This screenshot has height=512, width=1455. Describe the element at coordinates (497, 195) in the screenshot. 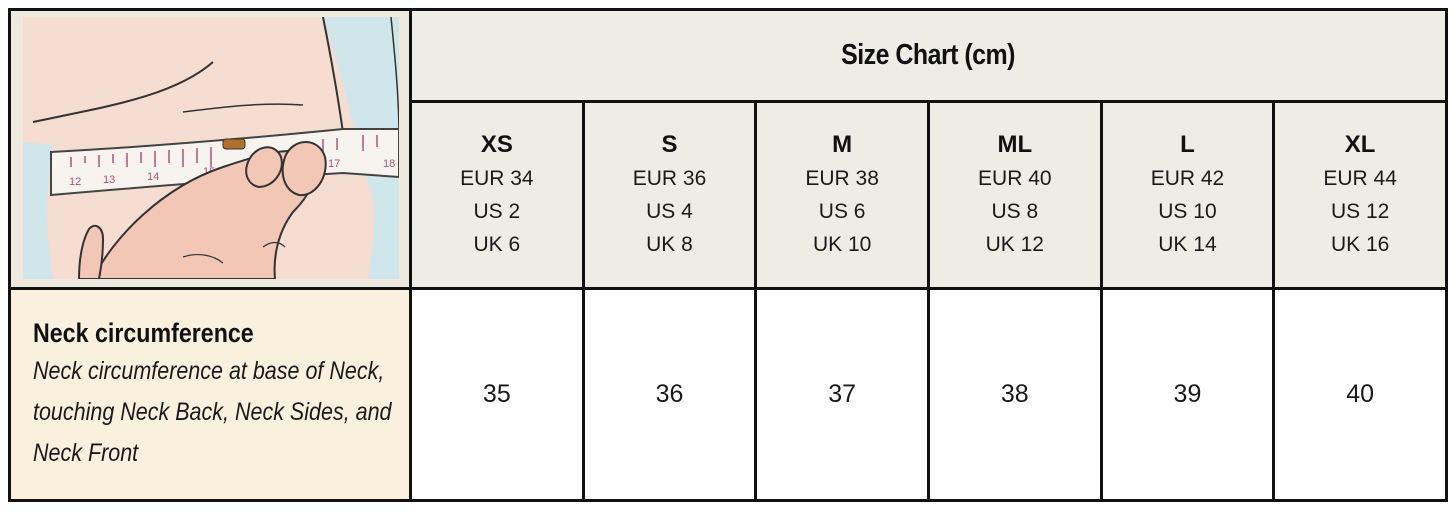

I see `size-header-xs: XS EUR 34 US 2 UK 6` at that location.